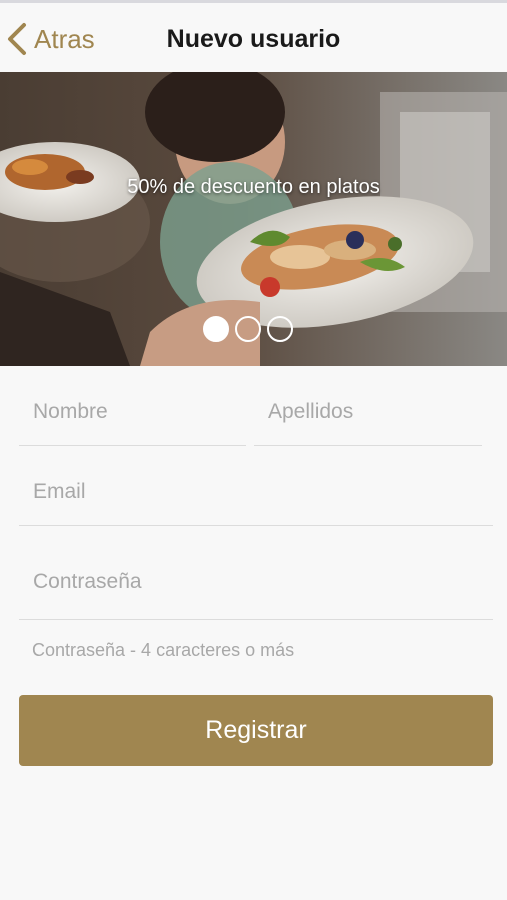 This screenshot has height=900, width=507. I want to click on last-name-input, so click(368, 411).